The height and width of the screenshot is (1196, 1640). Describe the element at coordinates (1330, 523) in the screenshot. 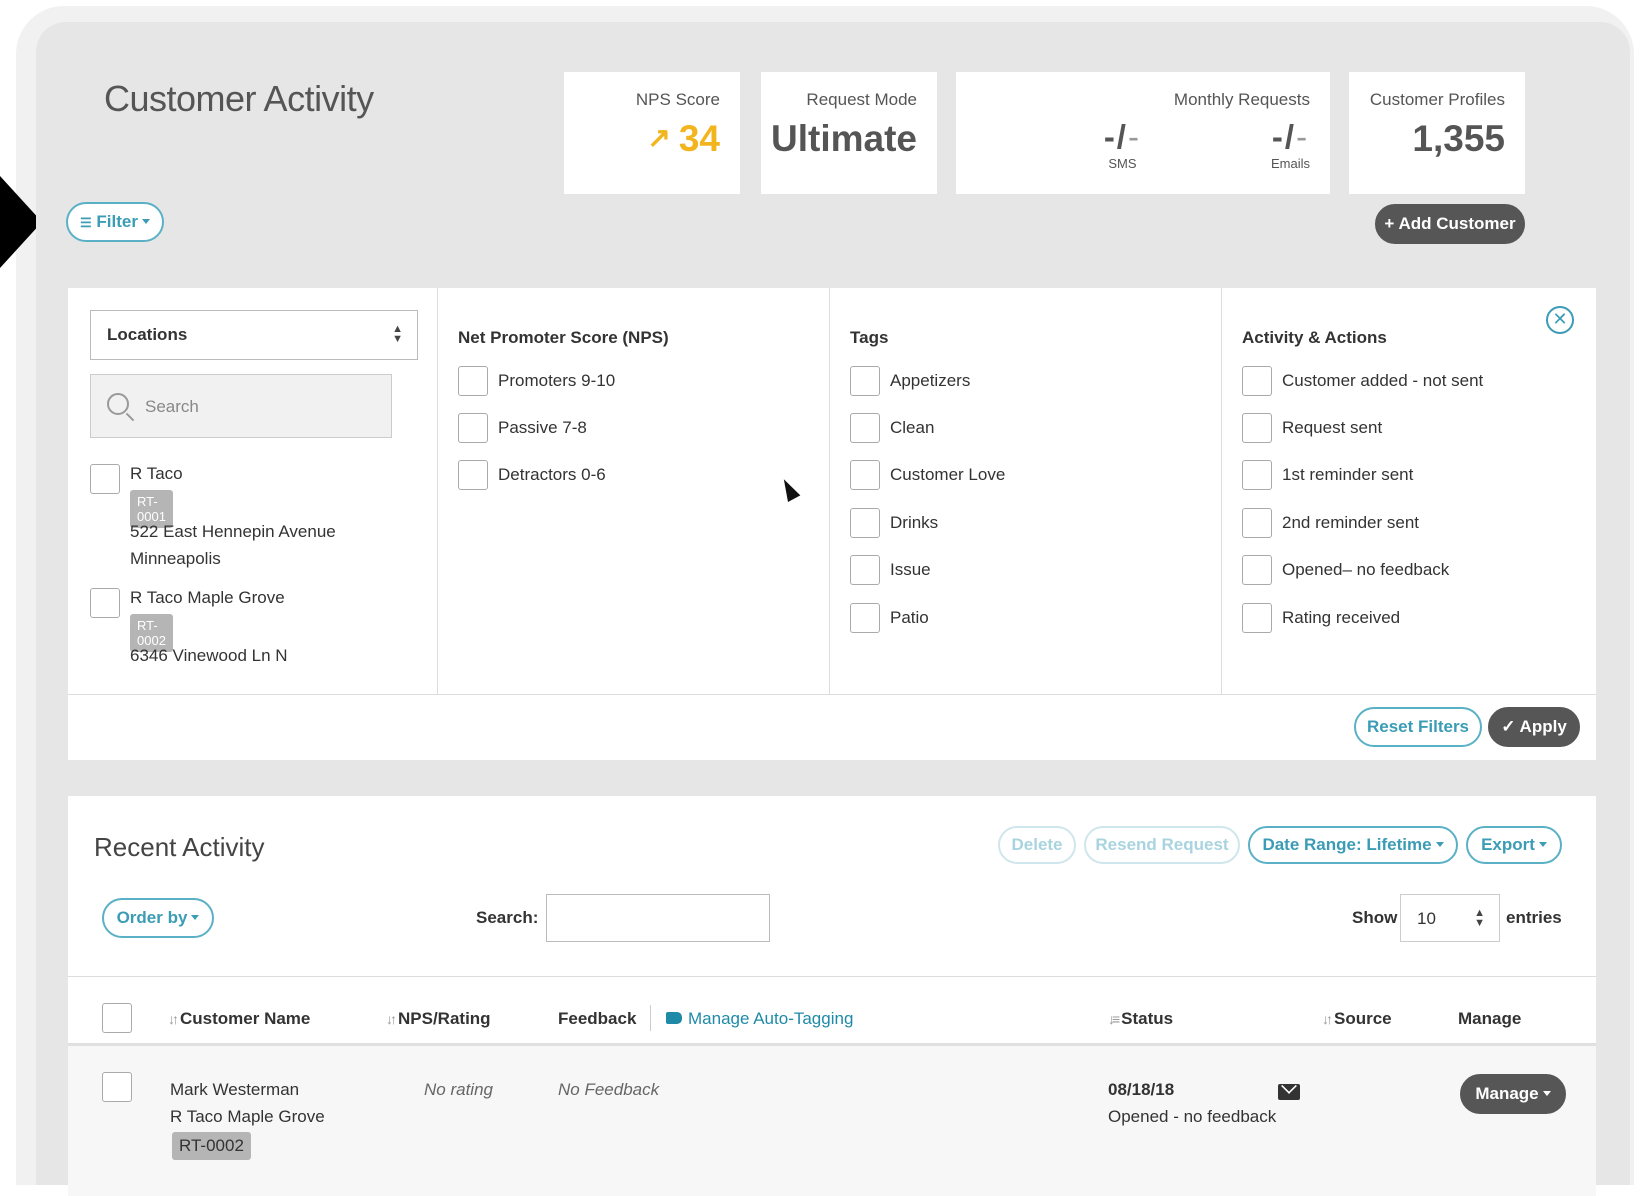

I see `activity-option: 2nd reminder sent` at that location.